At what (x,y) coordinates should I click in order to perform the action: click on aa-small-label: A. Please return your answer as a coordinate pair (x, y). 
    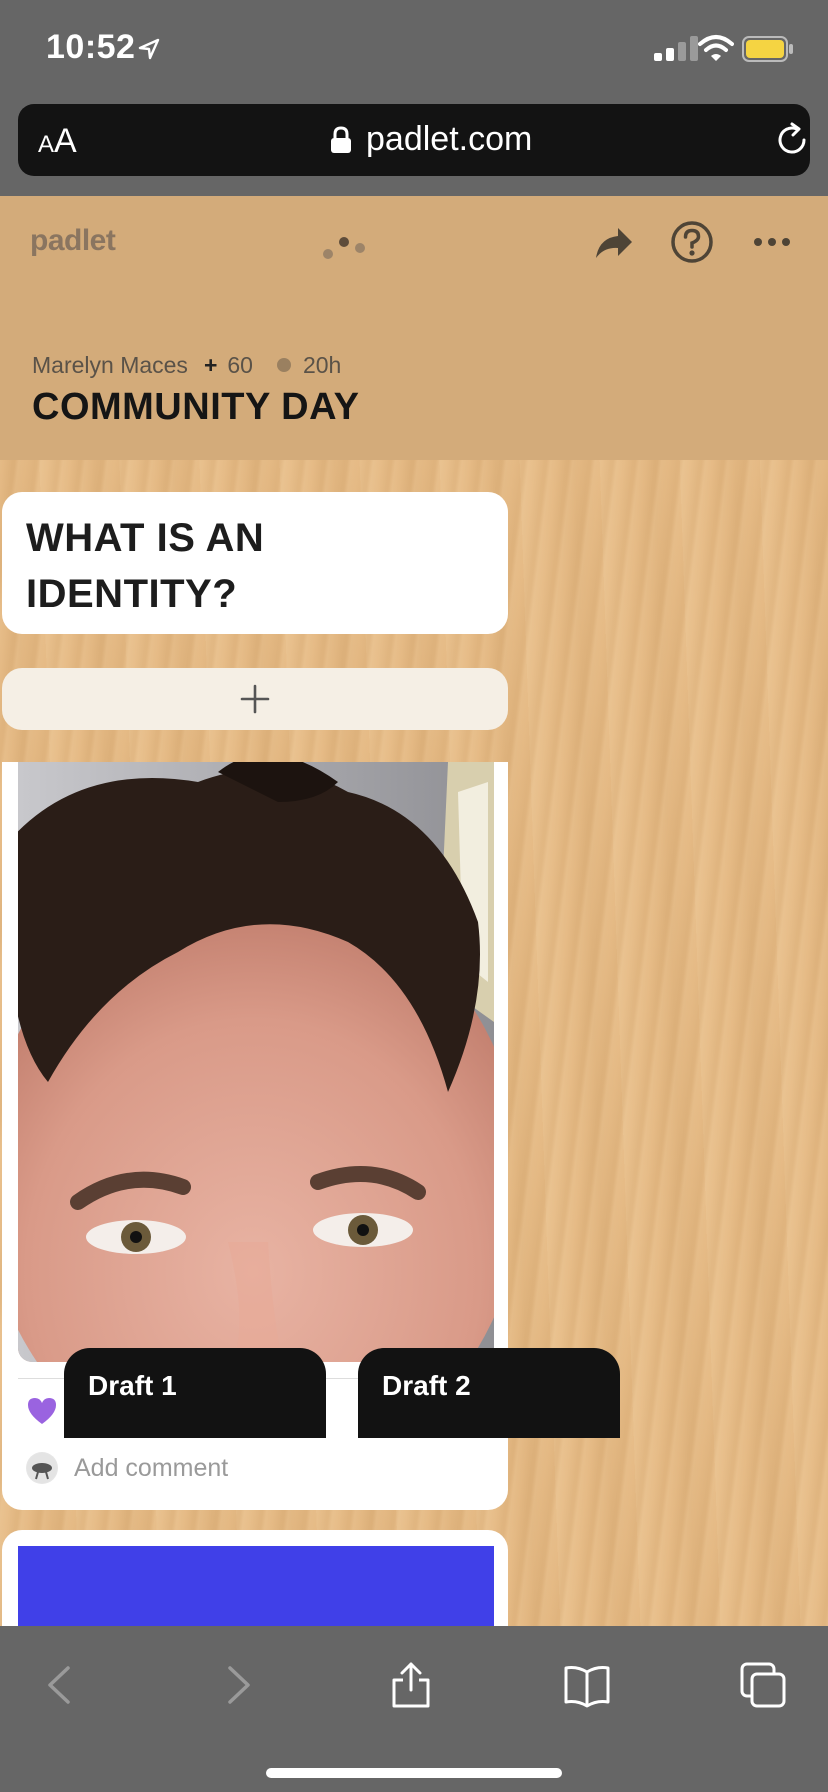
    Looking at the image, I should click on (46, 144).